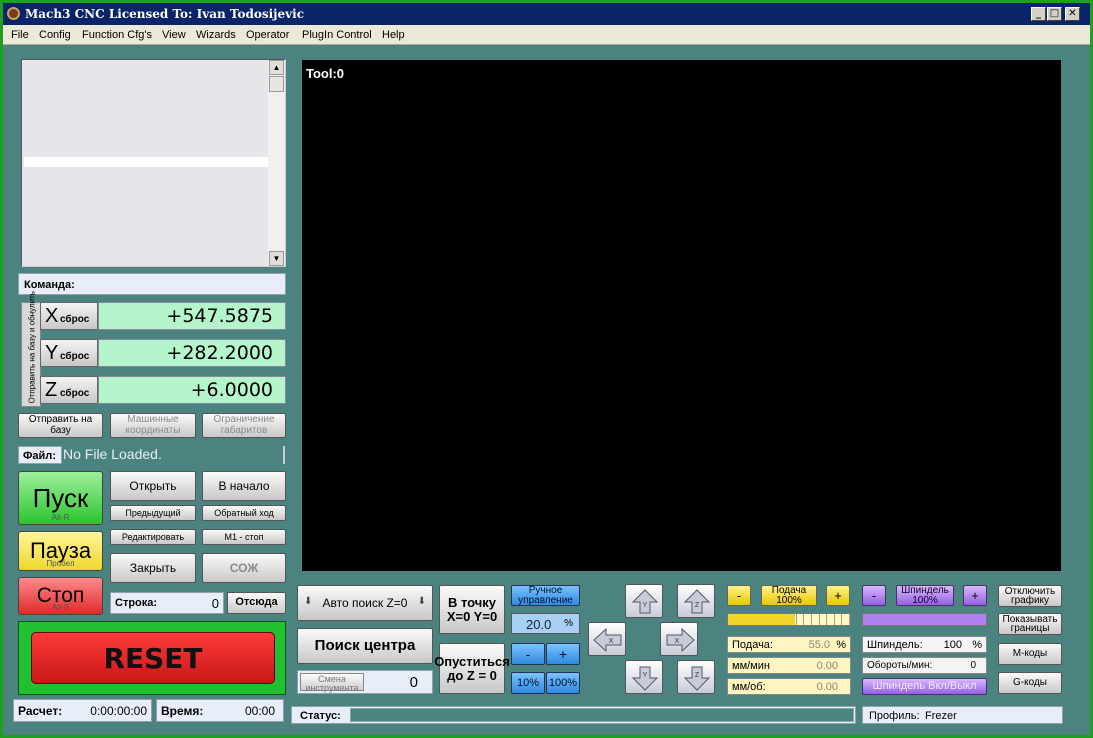 This screenshot has height=738, width=1093. Describe the element at coordinates (924, 619) in the screenshot. I see `spindle-bar` at that location.